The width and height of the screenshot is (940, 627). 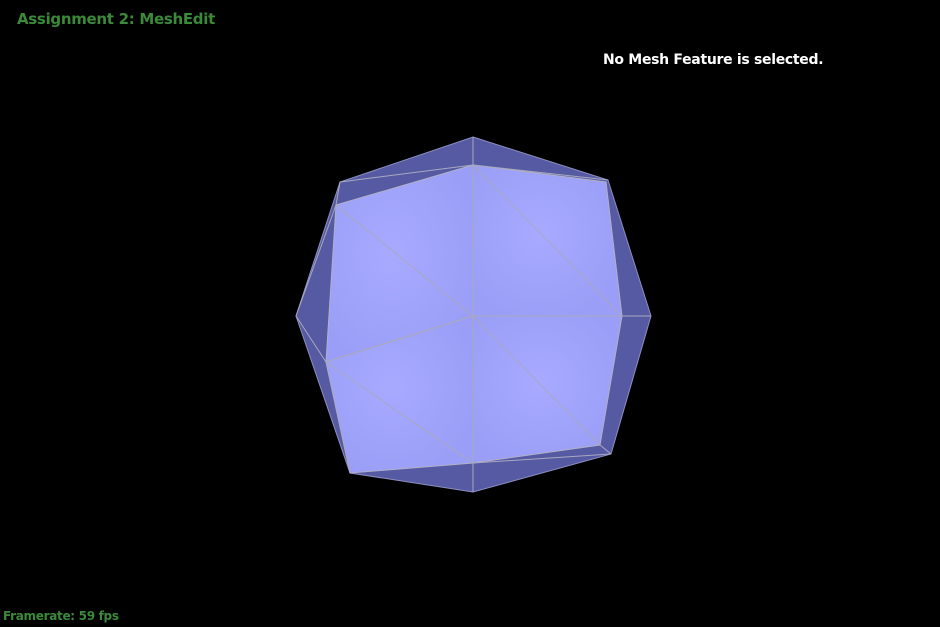 What do you see at coordinates (116, 19) in the screenshot?
I see `app-title: Assignment 2: MeshEdit` at bounding box center [116, 19].